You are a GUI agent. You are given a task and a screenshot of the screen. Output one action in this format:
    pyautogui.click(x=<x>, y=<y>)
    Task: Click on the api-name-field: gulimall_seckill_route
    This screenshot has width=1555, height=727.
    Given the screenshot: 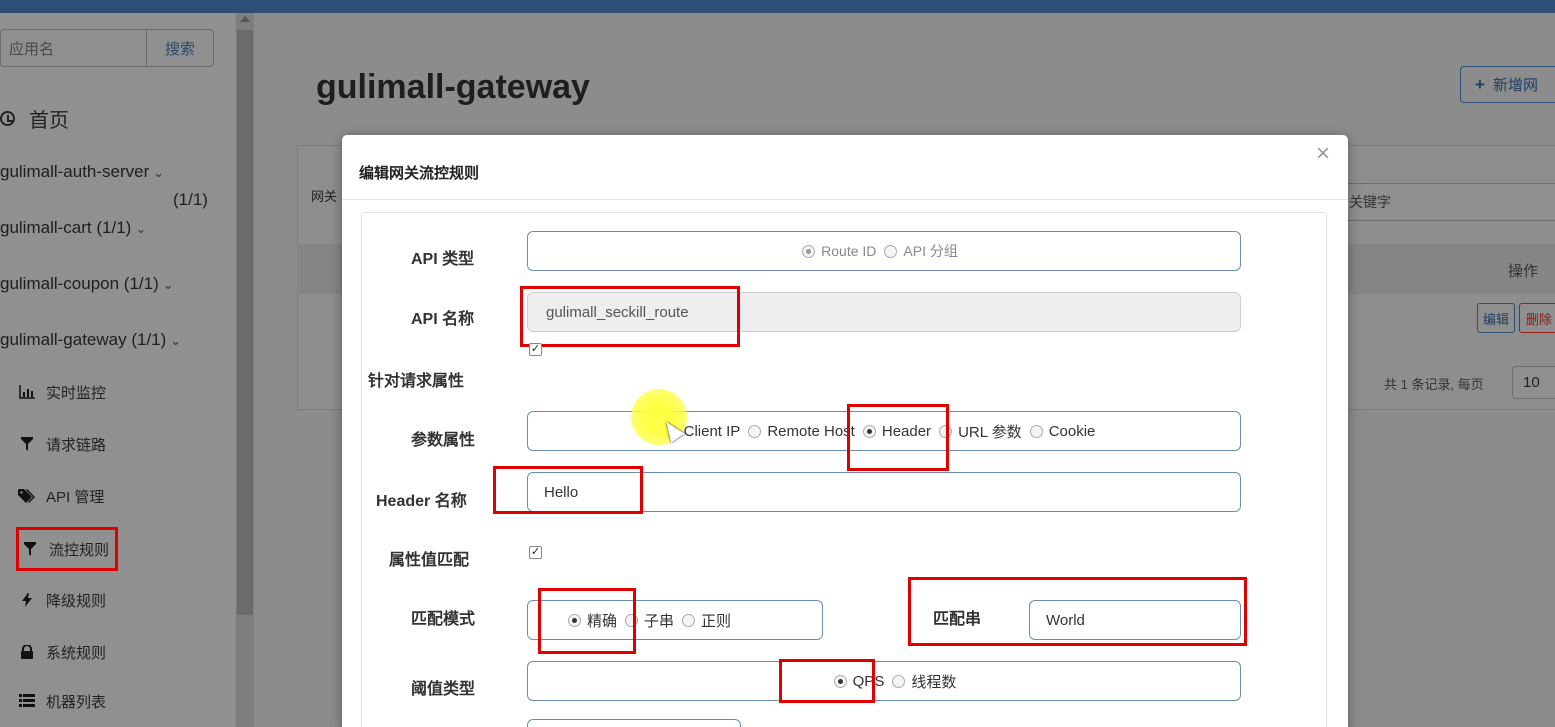 What is the action you would take?
    pyautogui.click(x=884, y=312)
    